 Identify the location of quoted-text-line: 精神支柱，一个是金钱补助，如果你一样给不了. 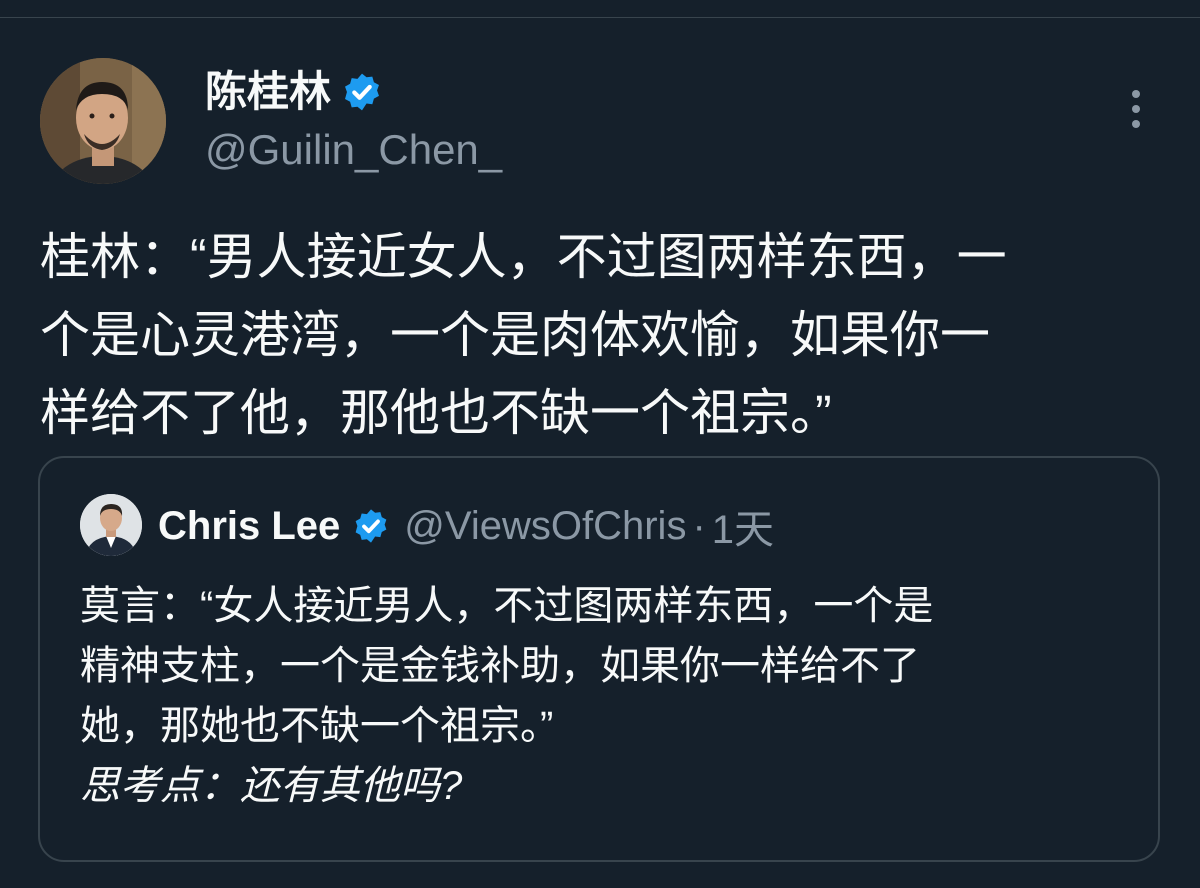
(500, 666).